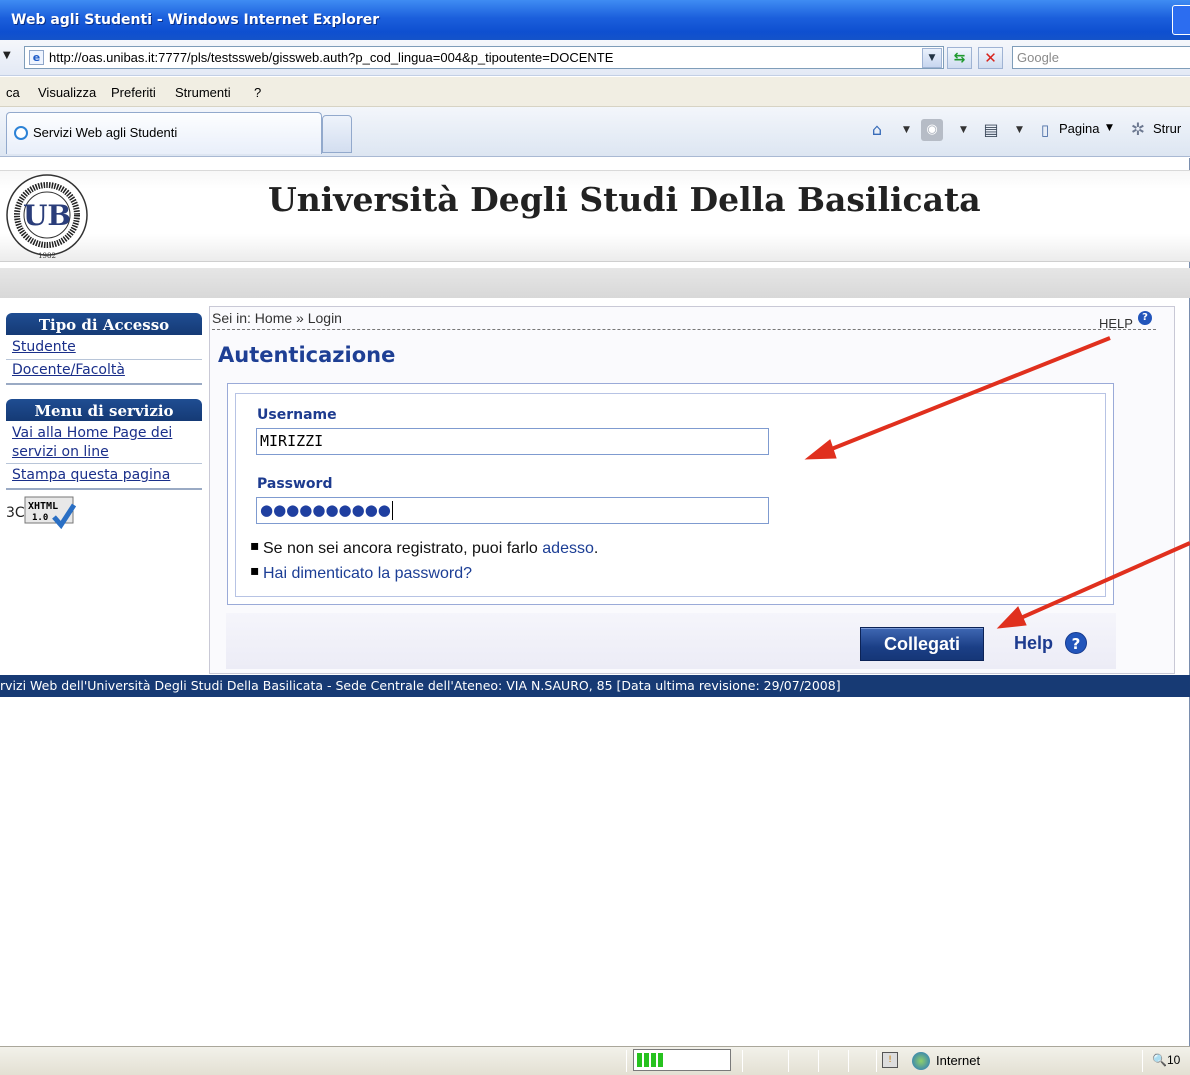 The width and height of the screenshot is (1190, 1075). Describe the element at coordinates (133, 92) in the screenshot. I see `menu-item-favorites: Preferiti` at that location.